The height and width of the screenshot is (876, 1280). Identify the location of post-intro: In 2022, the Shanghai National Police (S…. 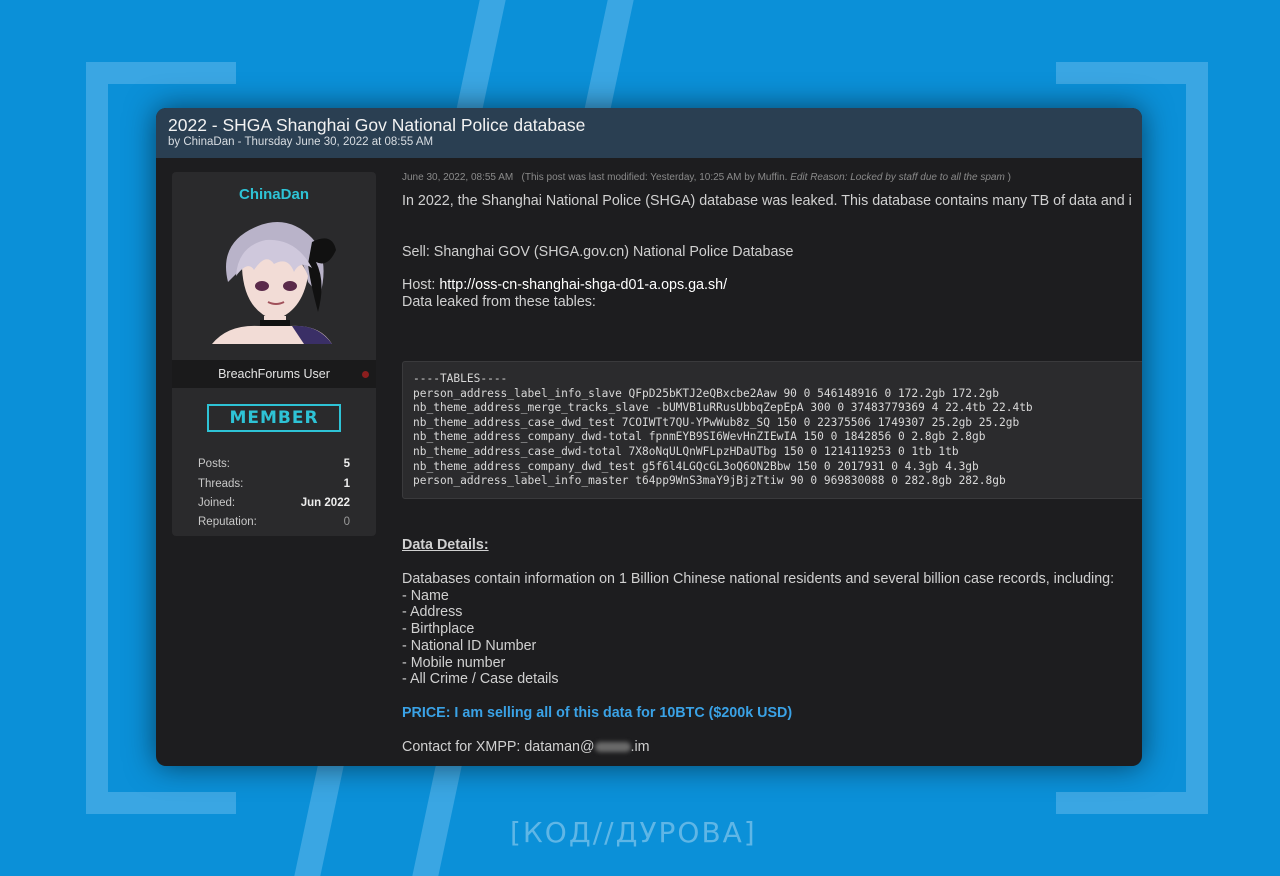
(767, 201).